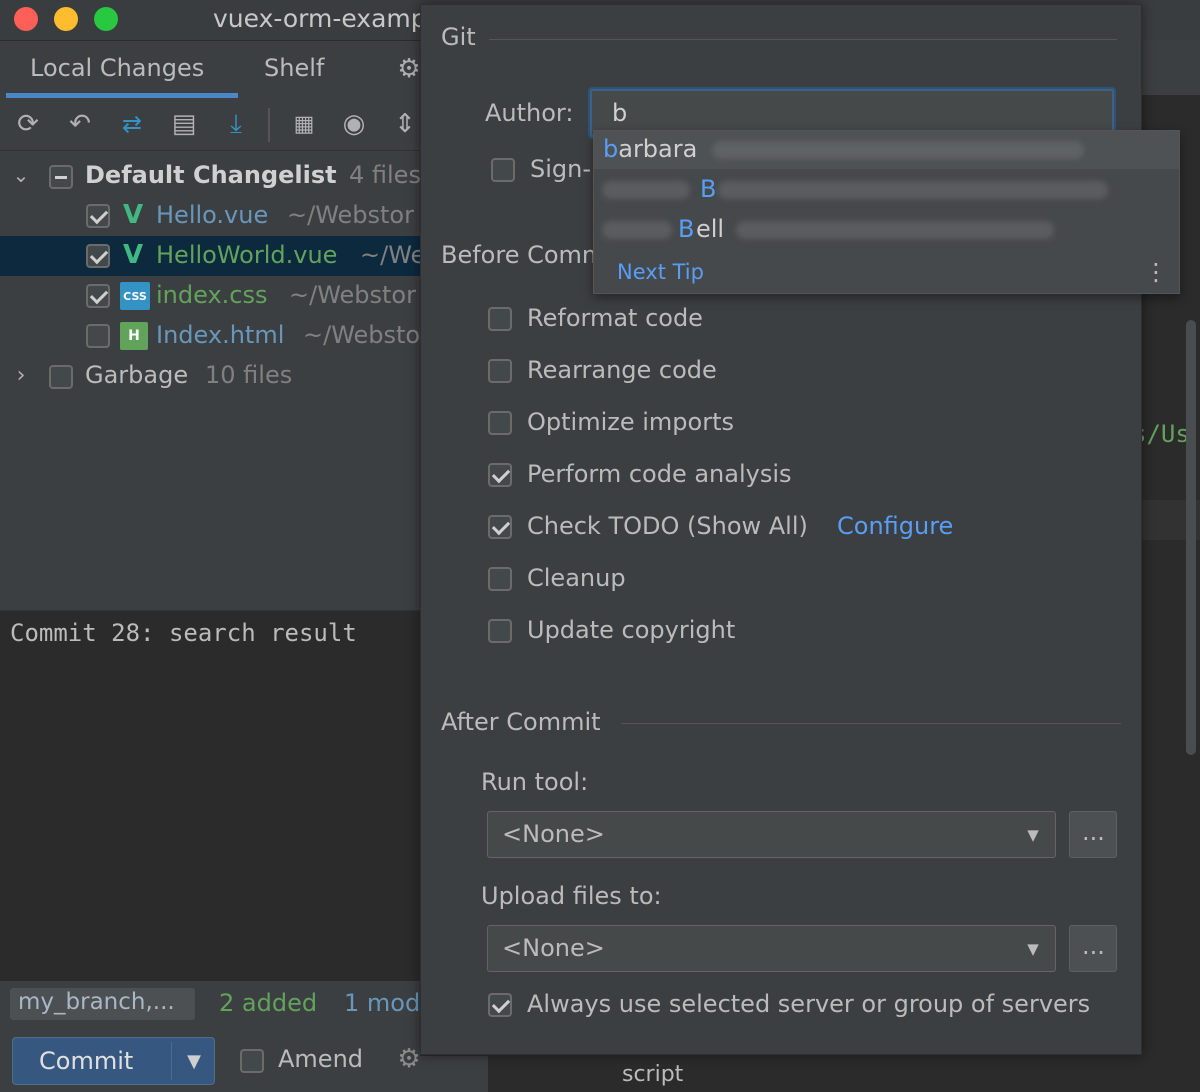 The image size is (1200, 1092). What do you see at coordinates (667, 526) in the screenshot?
I see `check-todo-label: Check TODO (Show All)` at bounding box center [667, 526].